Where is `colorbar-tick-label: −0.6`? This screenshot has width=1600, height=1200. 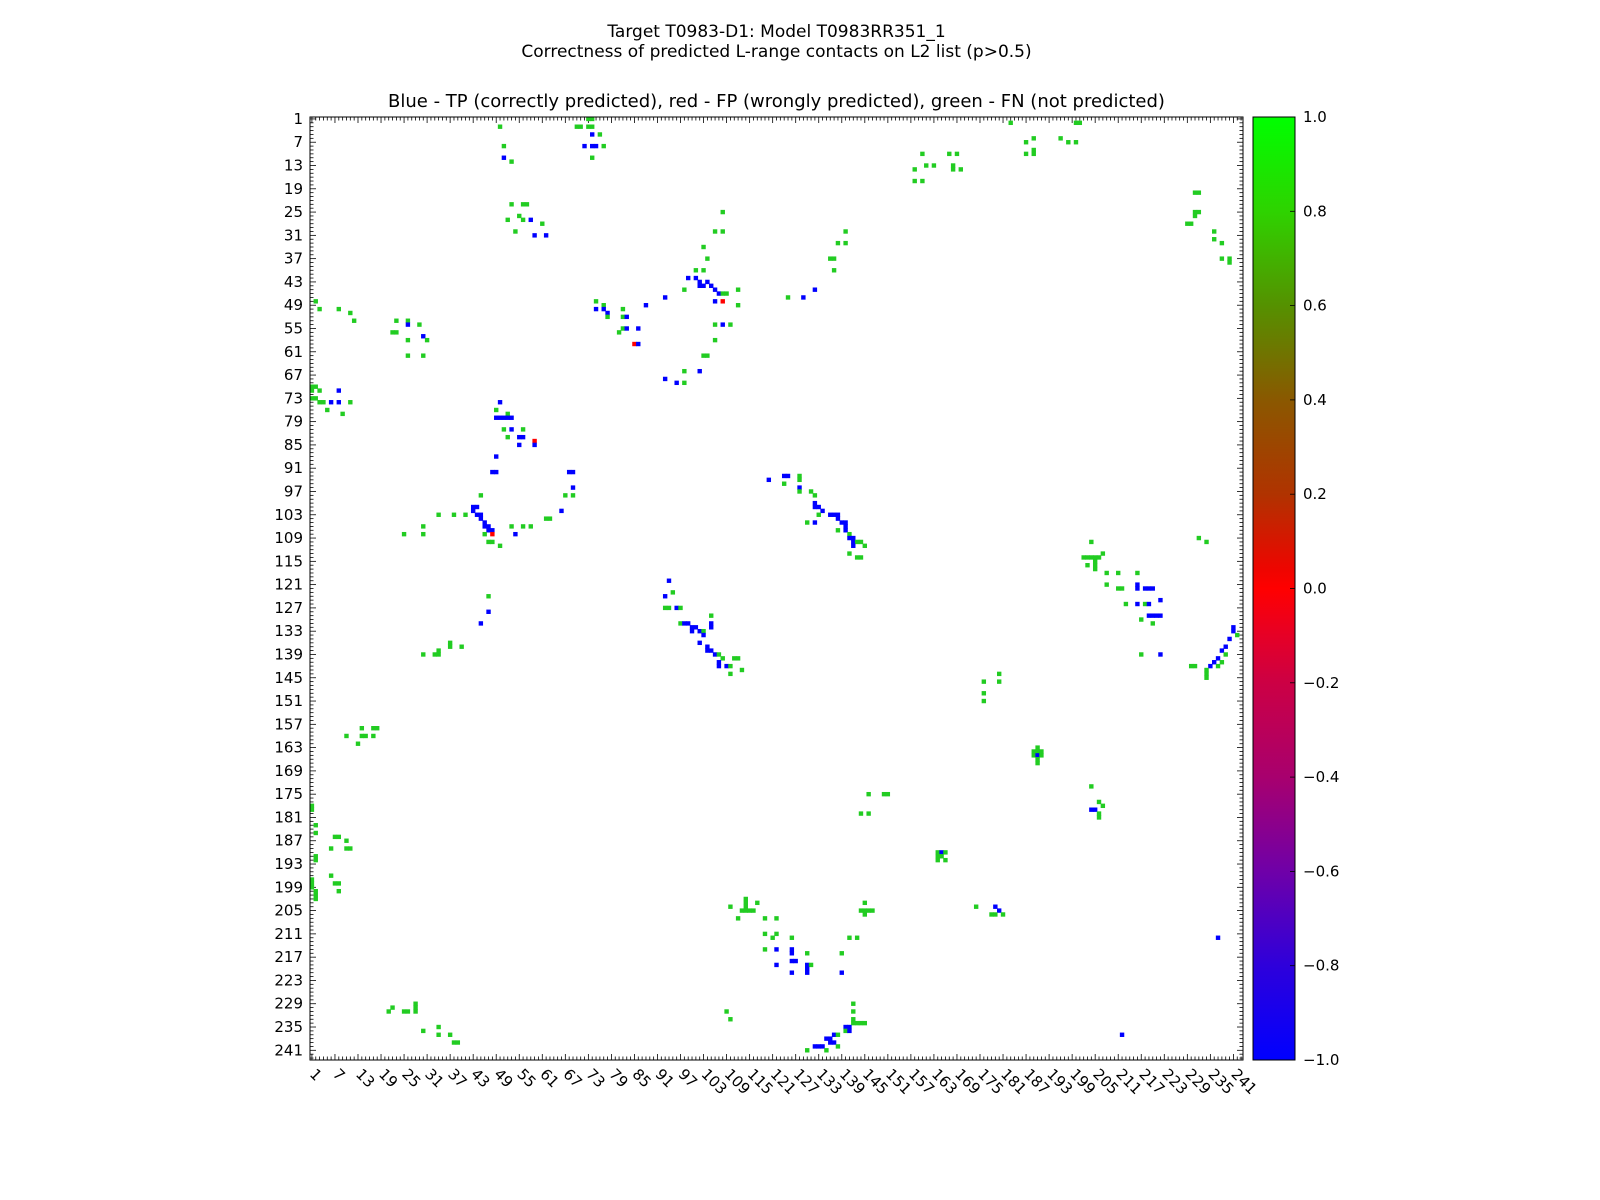
colorbar-tick-label: −0.6 is located at coordinates (1321, 871).